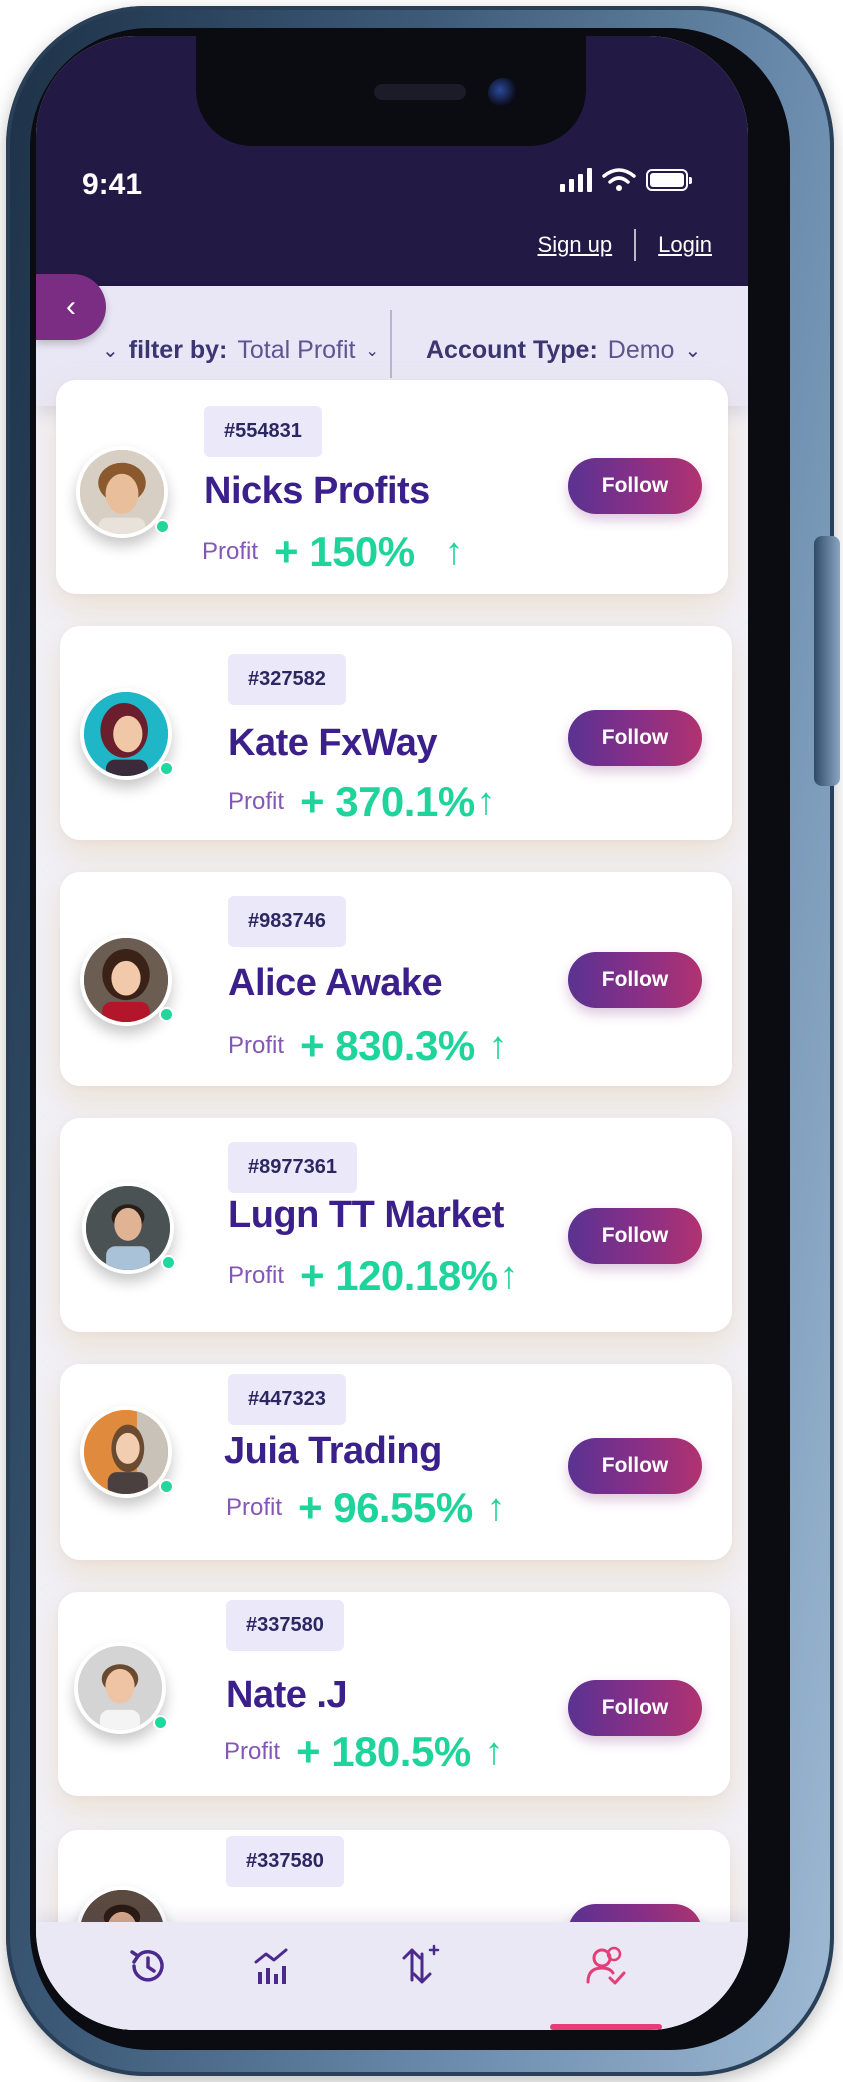  I want to click on nav-active-indicator, so click(606, 2027).